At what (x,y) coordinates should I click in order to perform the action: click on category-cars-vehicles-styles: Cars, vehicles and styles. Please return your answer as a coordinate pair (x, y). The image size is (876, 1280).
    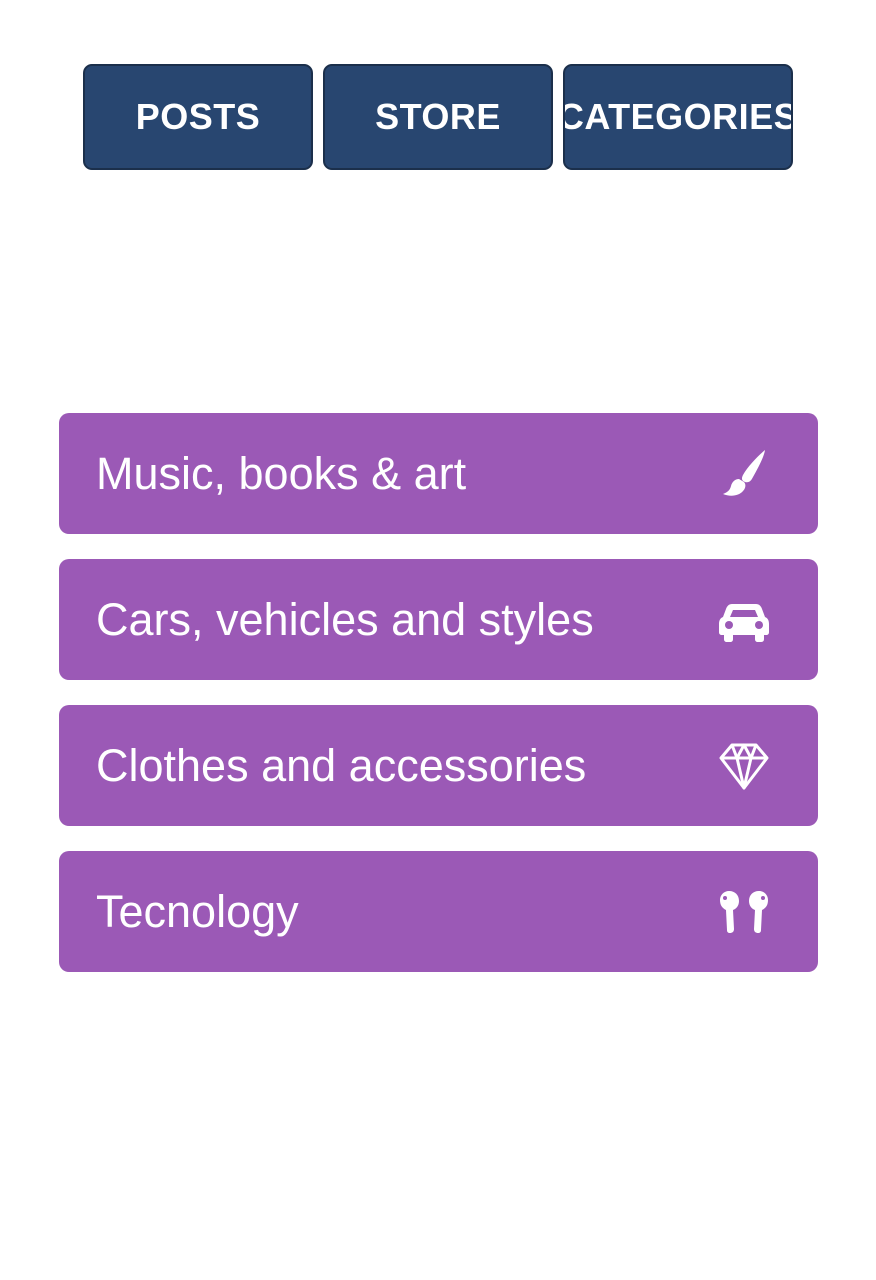
    Looking at the image, I should click on (438, 619).